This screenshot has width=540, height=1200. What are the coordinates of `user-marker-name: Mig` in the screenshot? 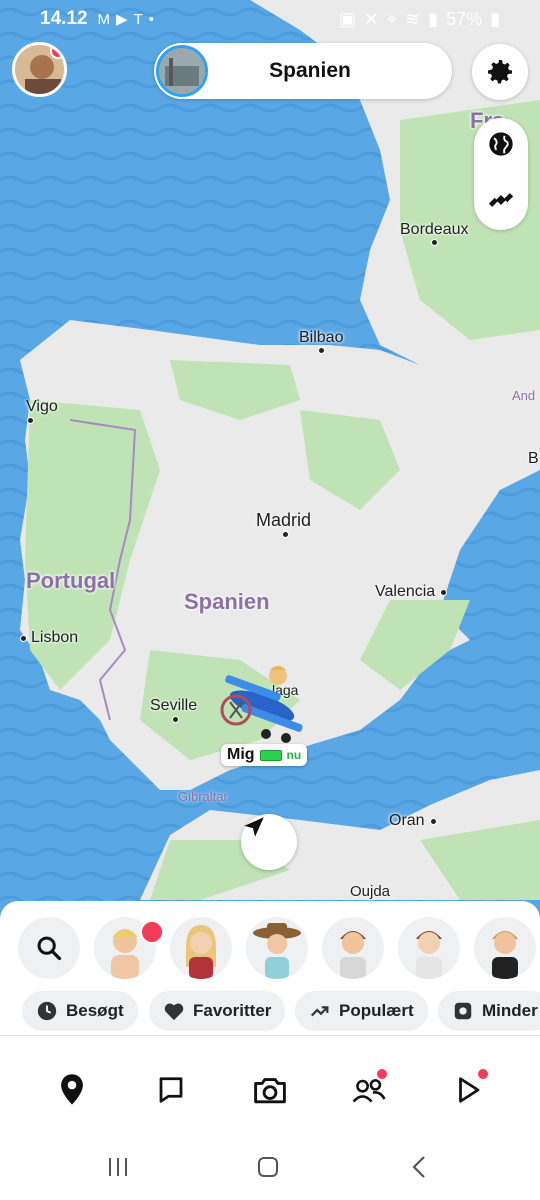 It's located at (241, 754).